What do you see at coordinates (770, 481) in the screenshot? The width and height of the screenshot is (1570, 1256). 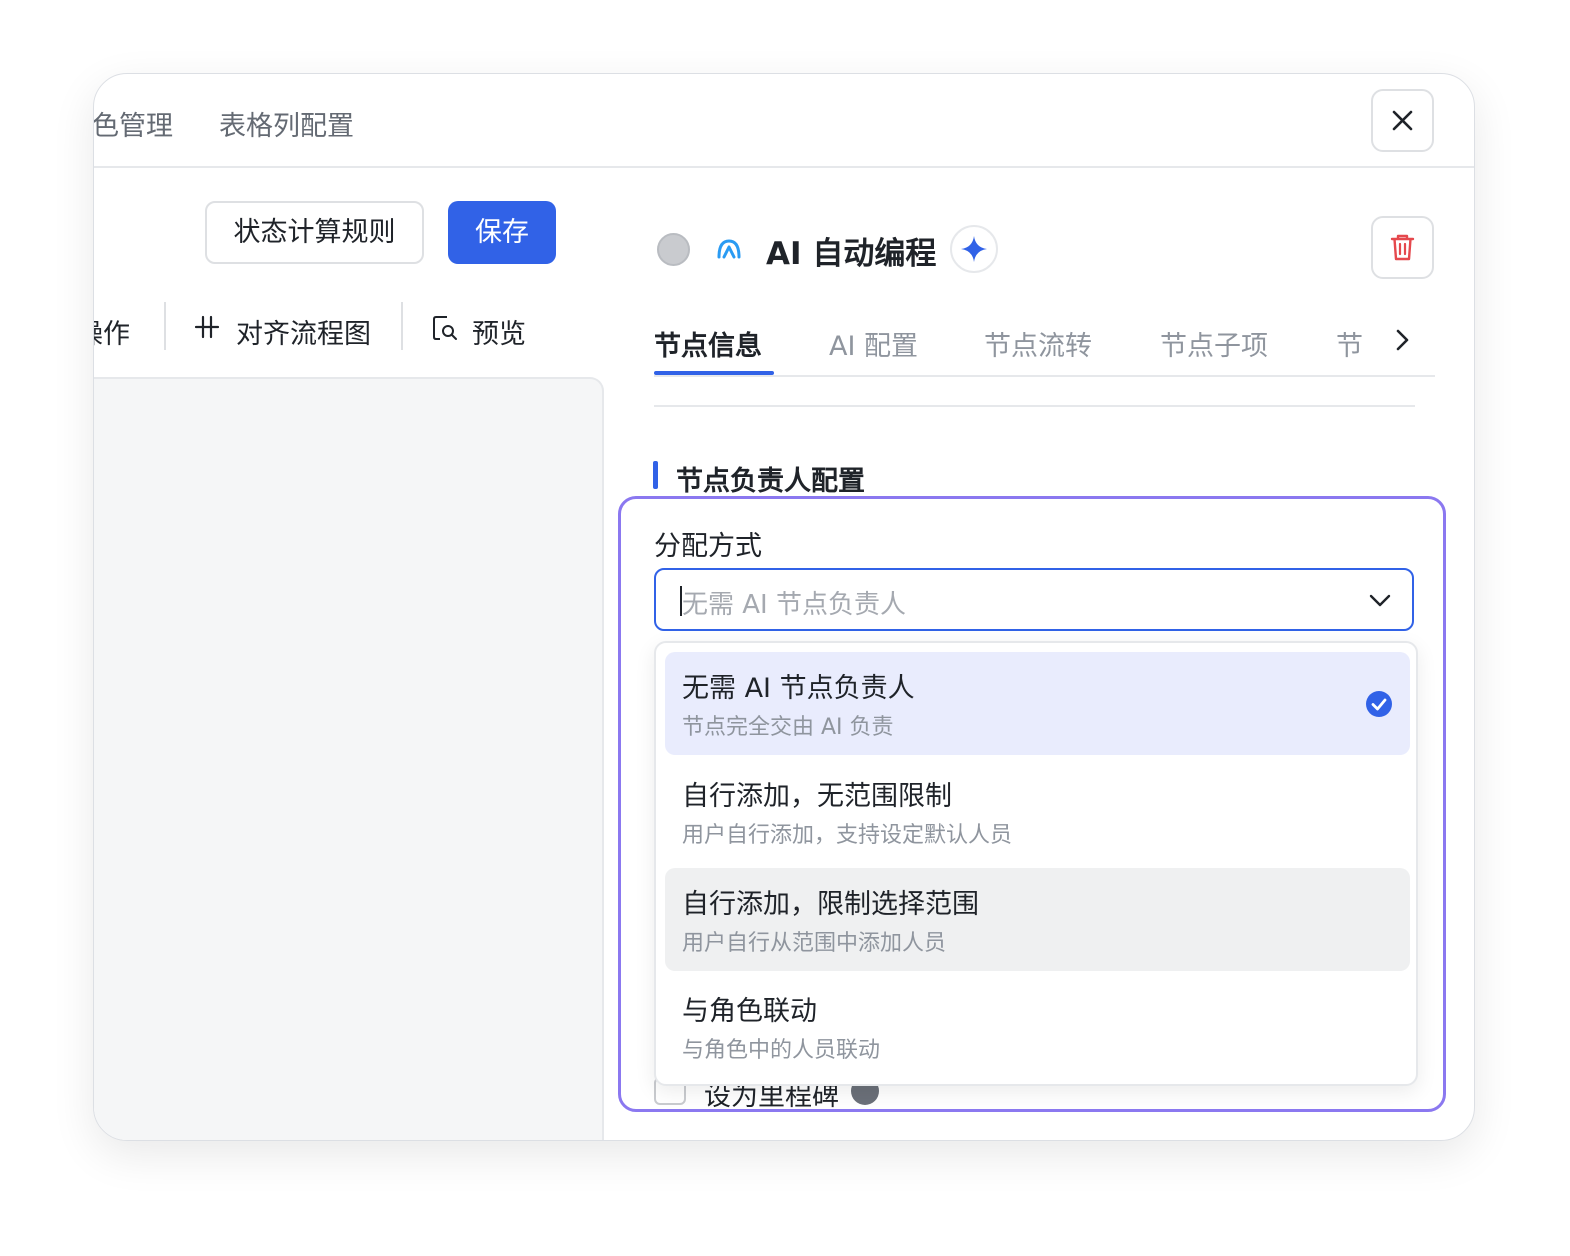 I see `section-title: 节点负责人配置` at bounding box center [770, 481].